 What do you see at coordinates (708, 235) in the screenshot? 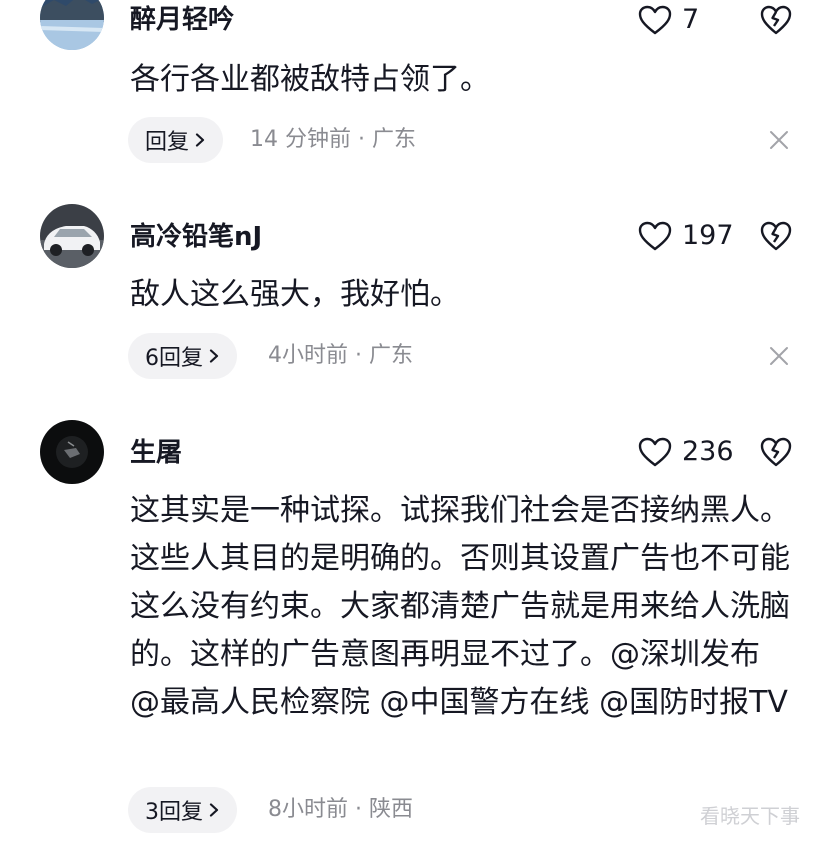
I see `like-count: 197` at bounding box center [708, 235].